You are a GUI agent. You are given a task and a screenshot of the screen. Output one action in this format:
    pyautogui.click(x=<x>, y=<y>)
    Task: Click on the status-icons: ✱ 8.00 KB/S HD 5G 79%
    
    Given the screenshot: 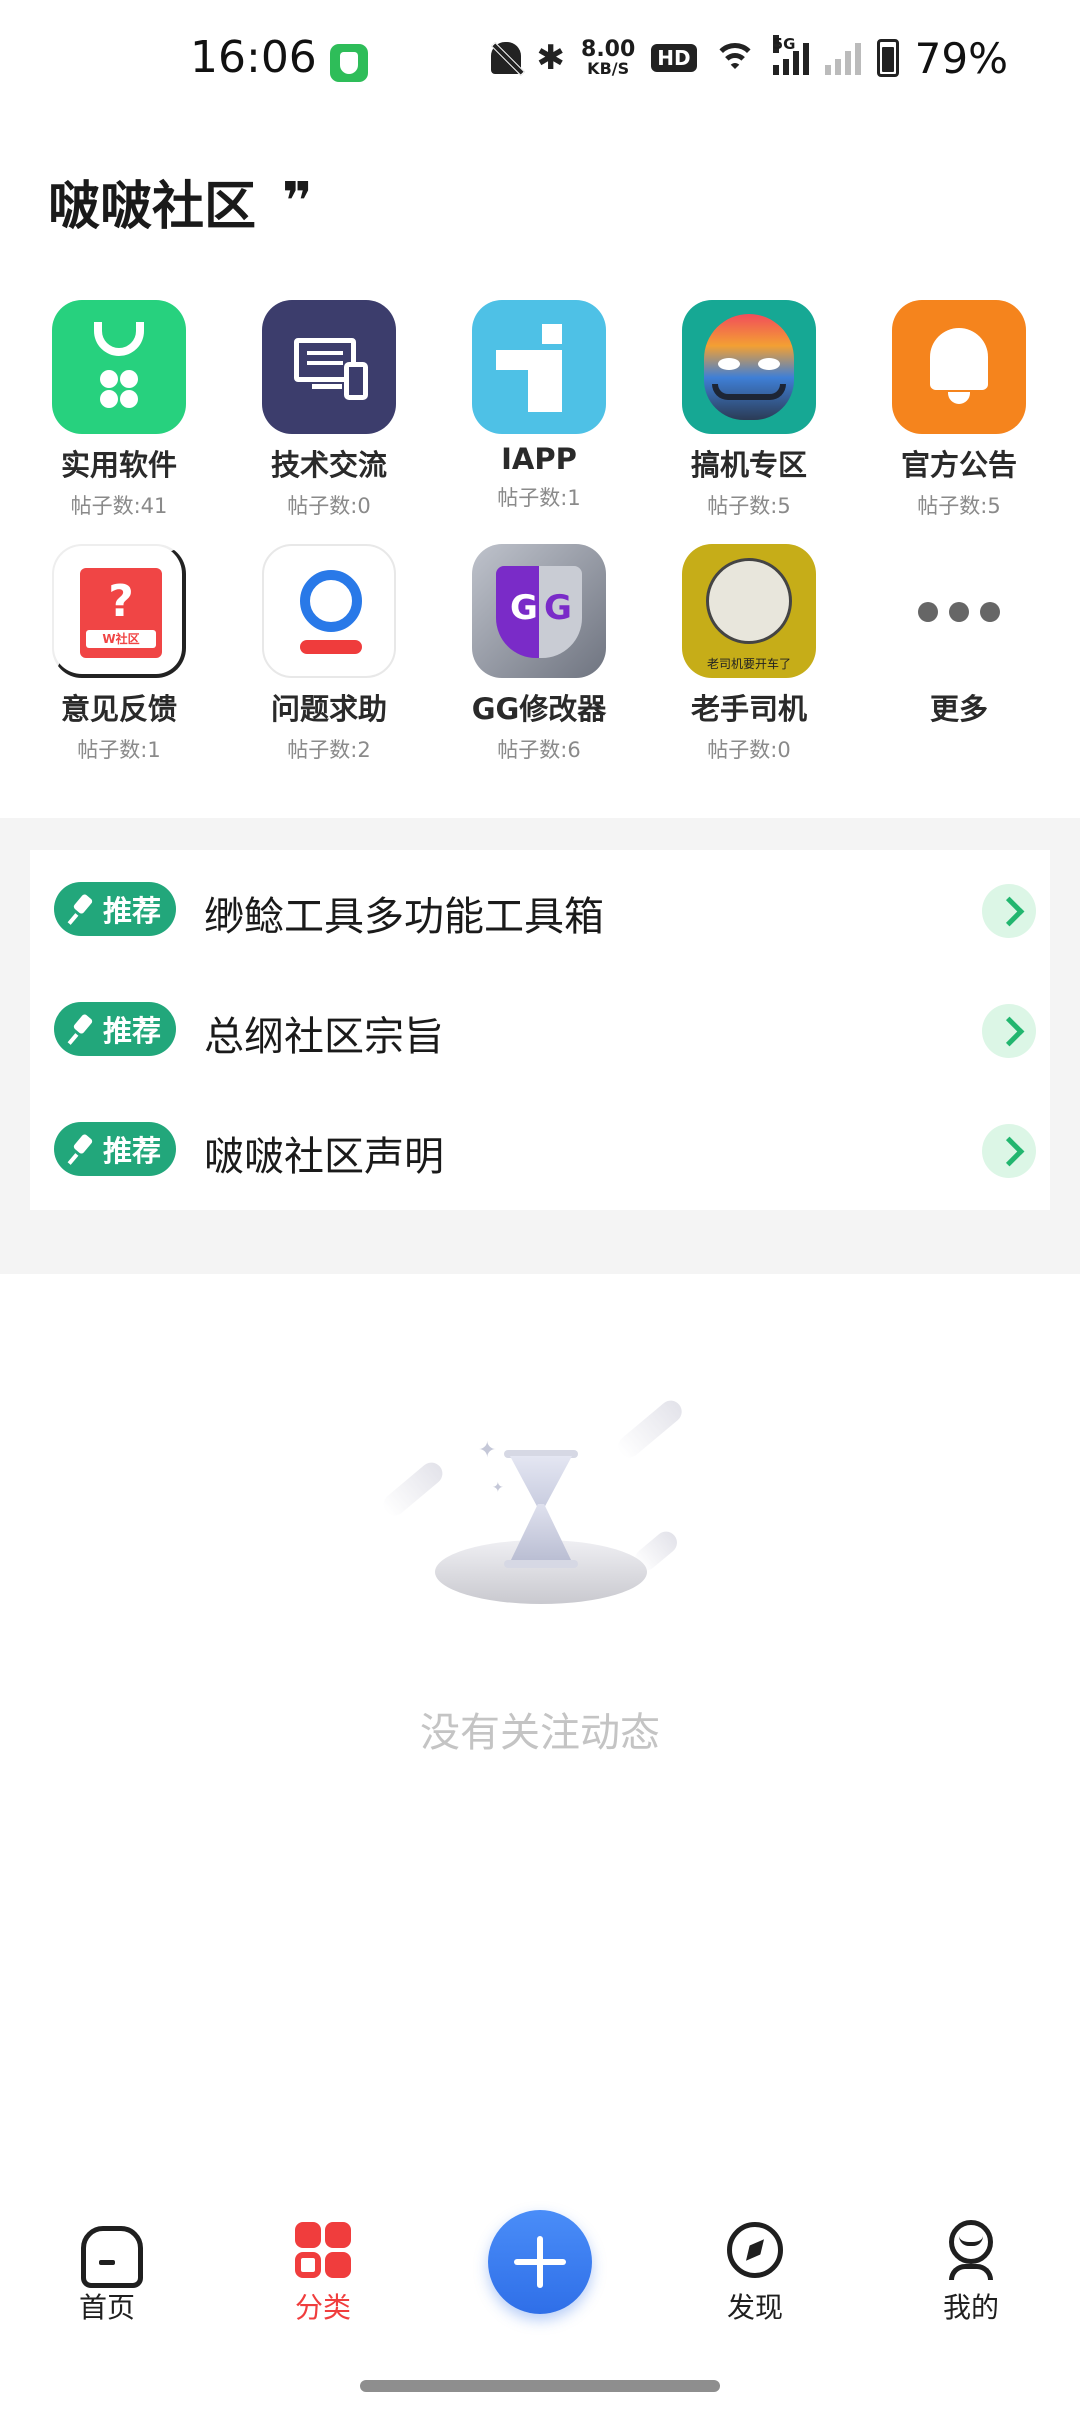 What is the action you would take?
    pyautogui.click(x=749, y=58)
    